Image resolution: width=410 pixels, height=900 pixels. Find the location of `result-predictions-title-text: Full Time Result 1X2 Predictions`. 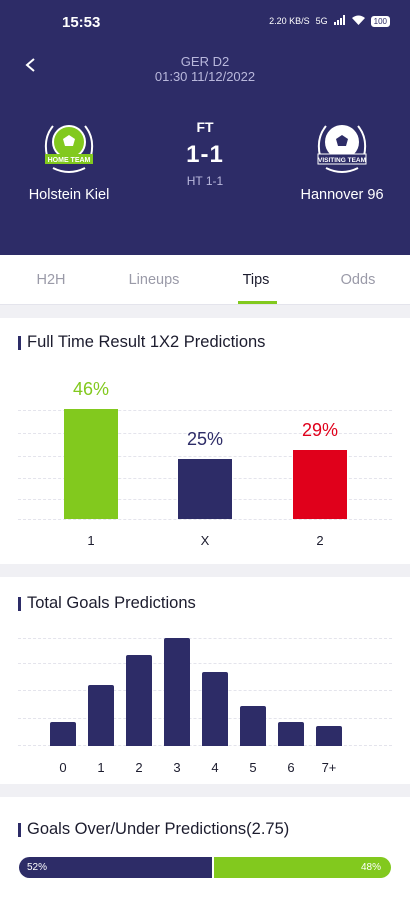

result-predictions-title-text: Full Time Result 1X2 Predictions is located at coordinates (146, 342).